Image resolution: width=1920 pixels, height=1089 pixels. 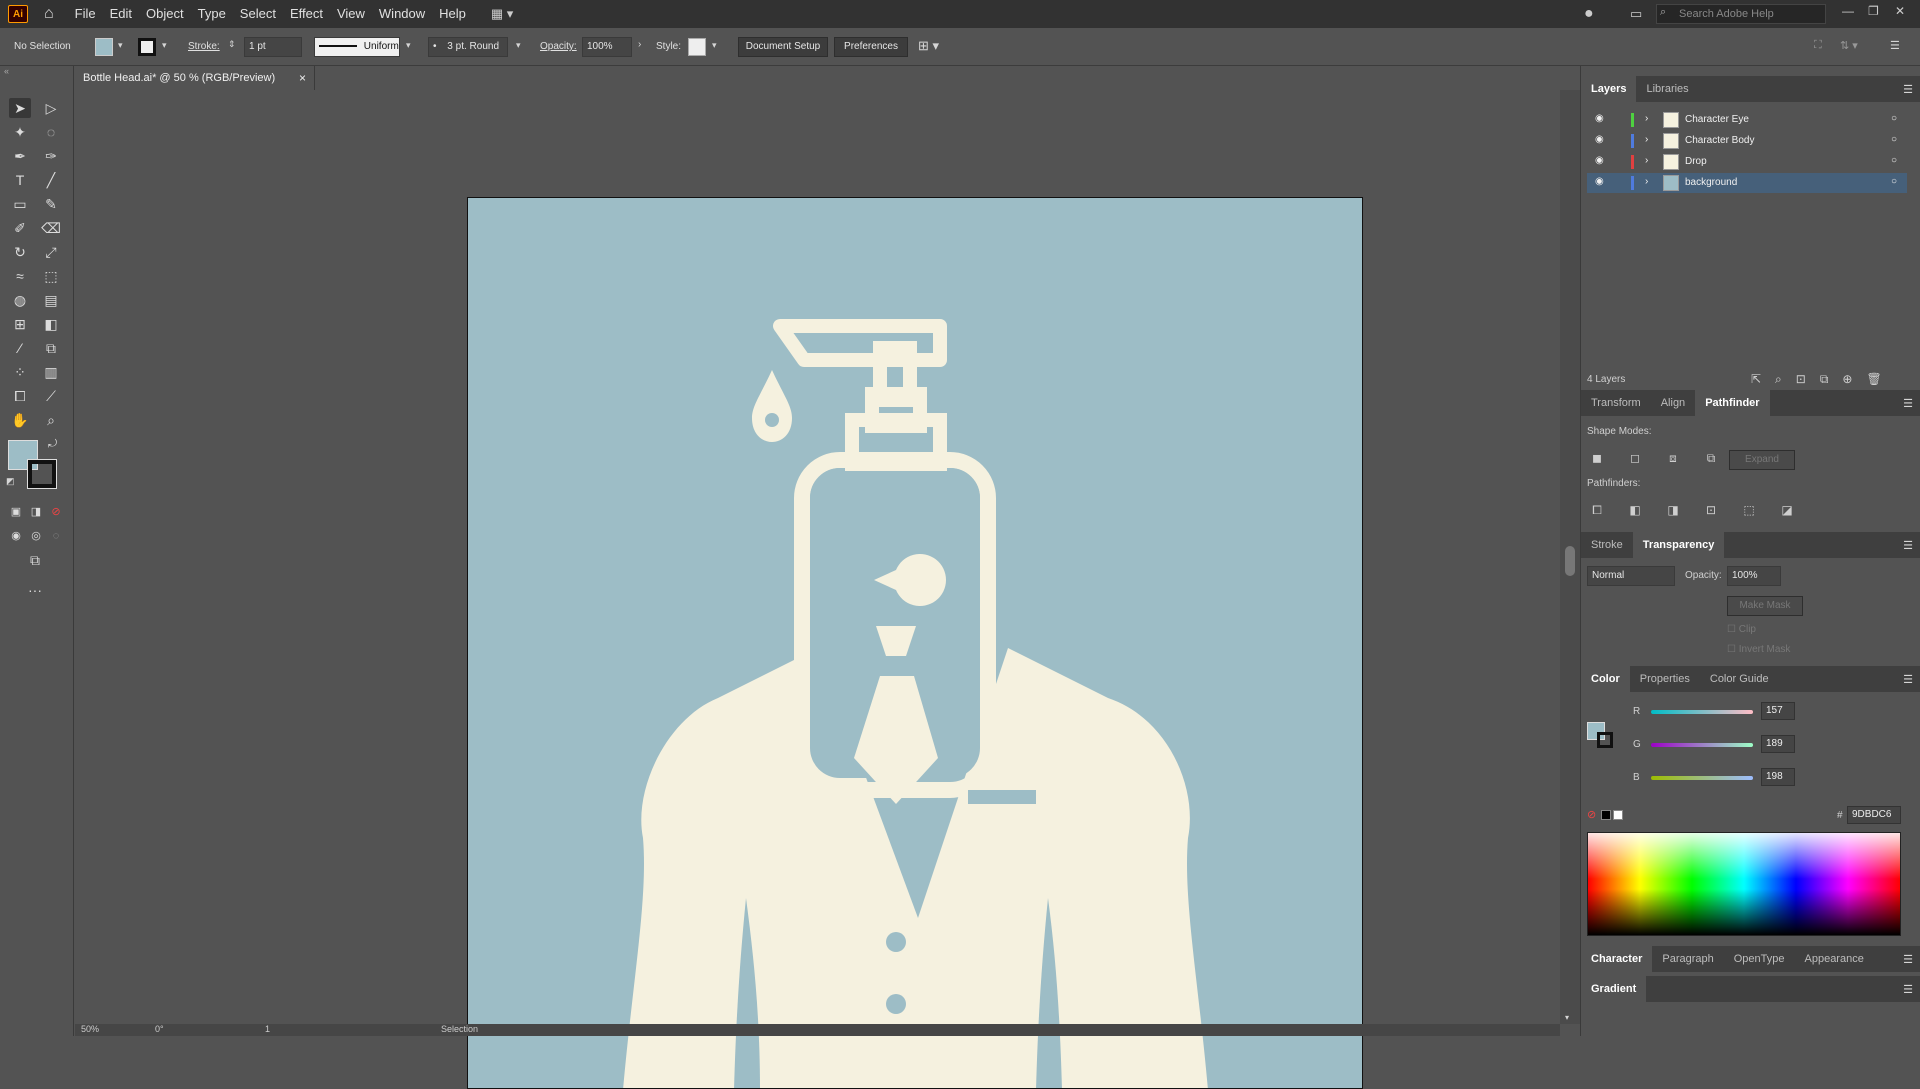 I want to click on layers-footer-icons: ⇱⌕⊡⧉⊕🗑, so click(x=1823, y=379).